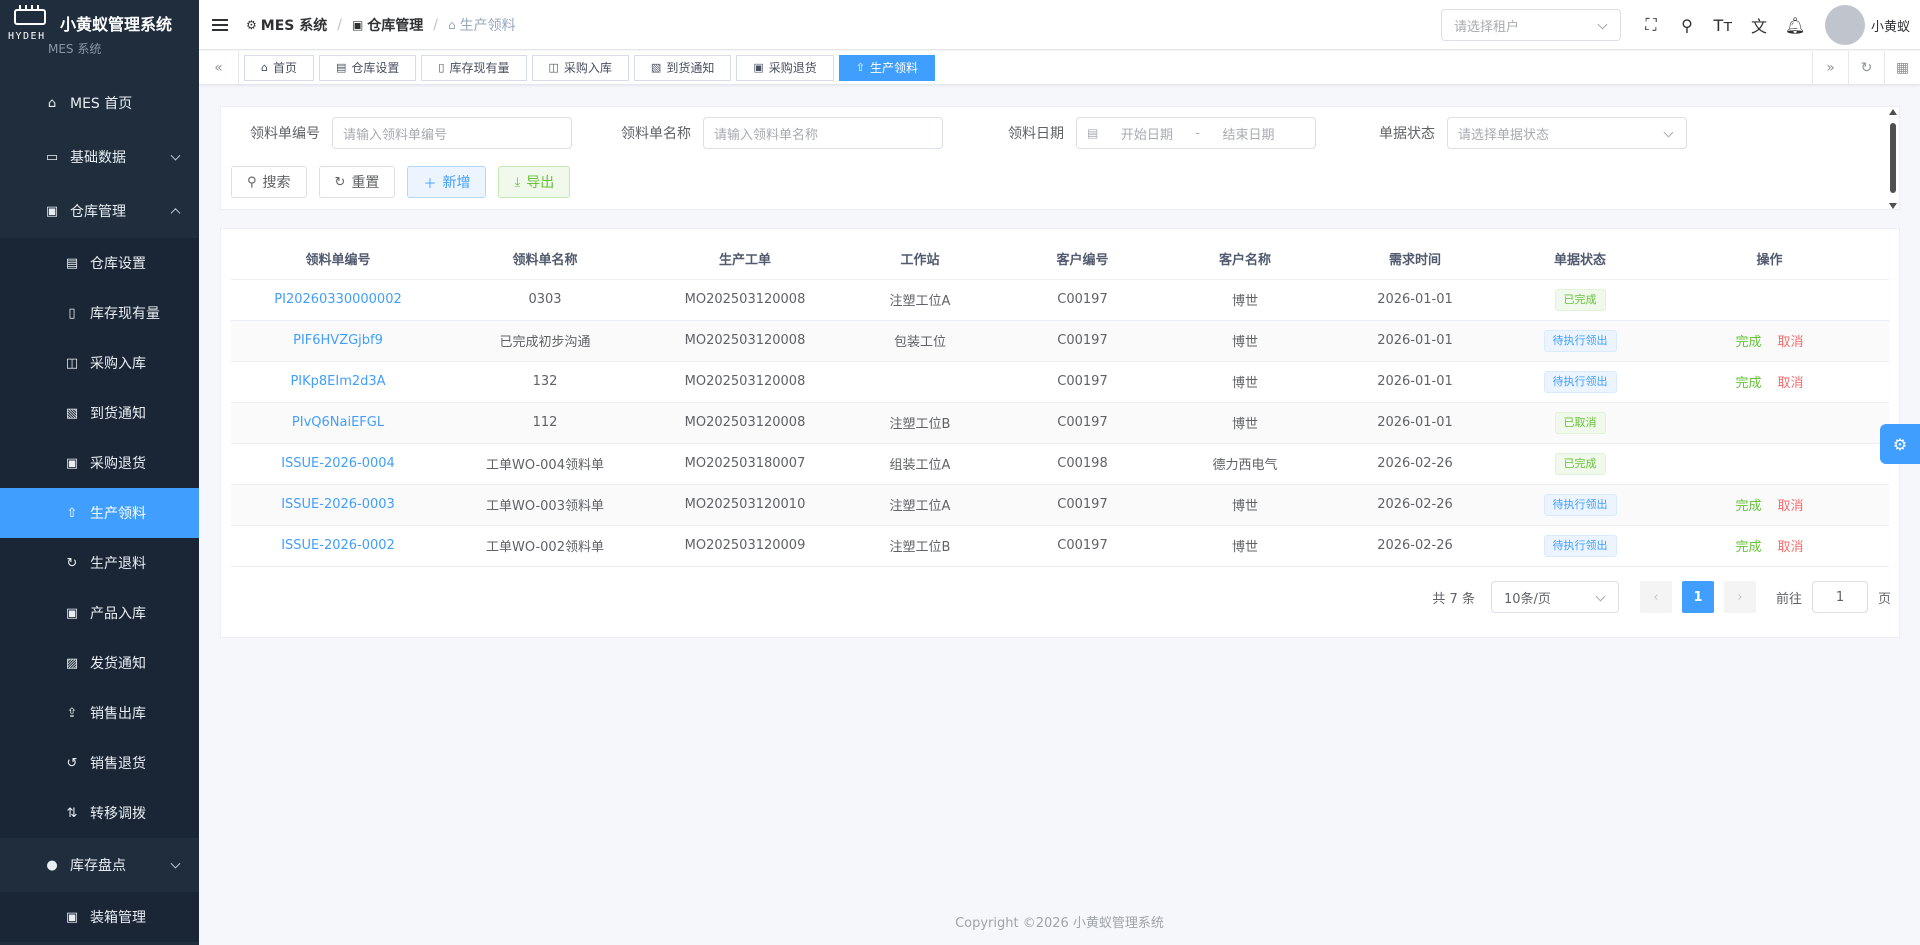 Image resolution: width=1920 pixels, height=945 pixels. Describe the element at coordinates (1739, 597) in the screenshot. I see `next-page-button: ›` at that location.